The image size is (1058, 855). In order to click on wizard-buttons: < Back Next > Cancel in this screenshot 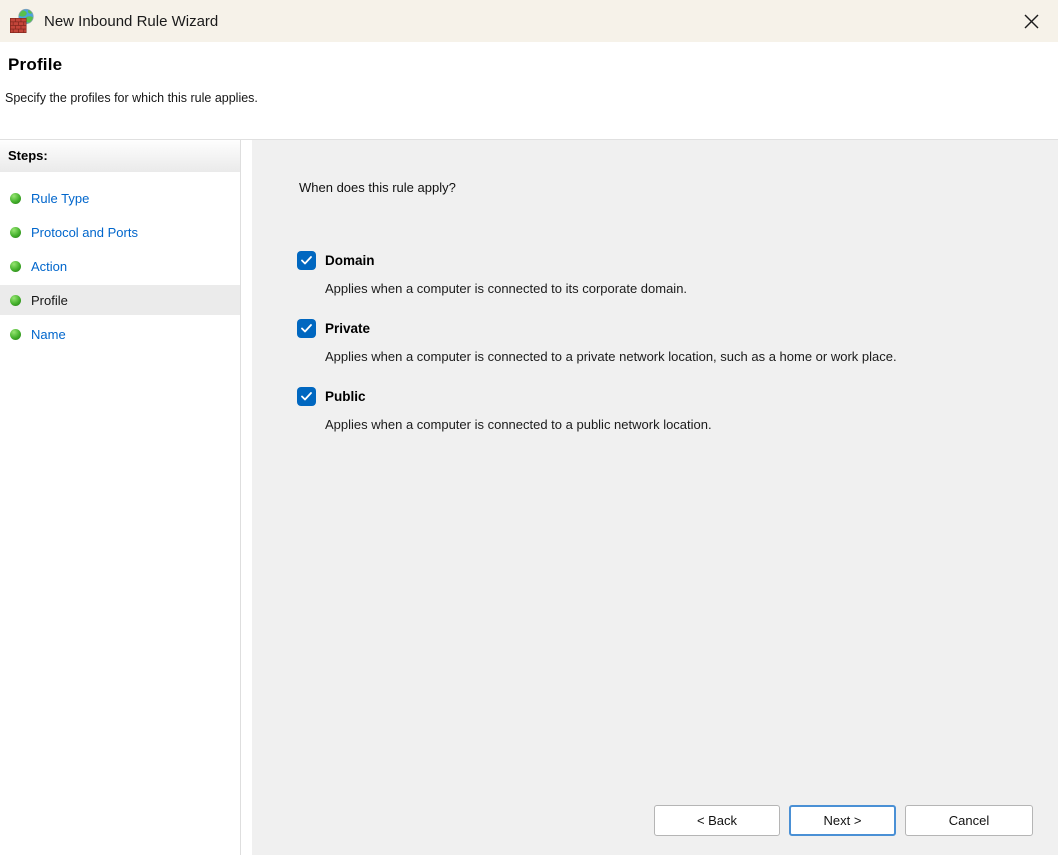, I will do `click(843, 820)`.